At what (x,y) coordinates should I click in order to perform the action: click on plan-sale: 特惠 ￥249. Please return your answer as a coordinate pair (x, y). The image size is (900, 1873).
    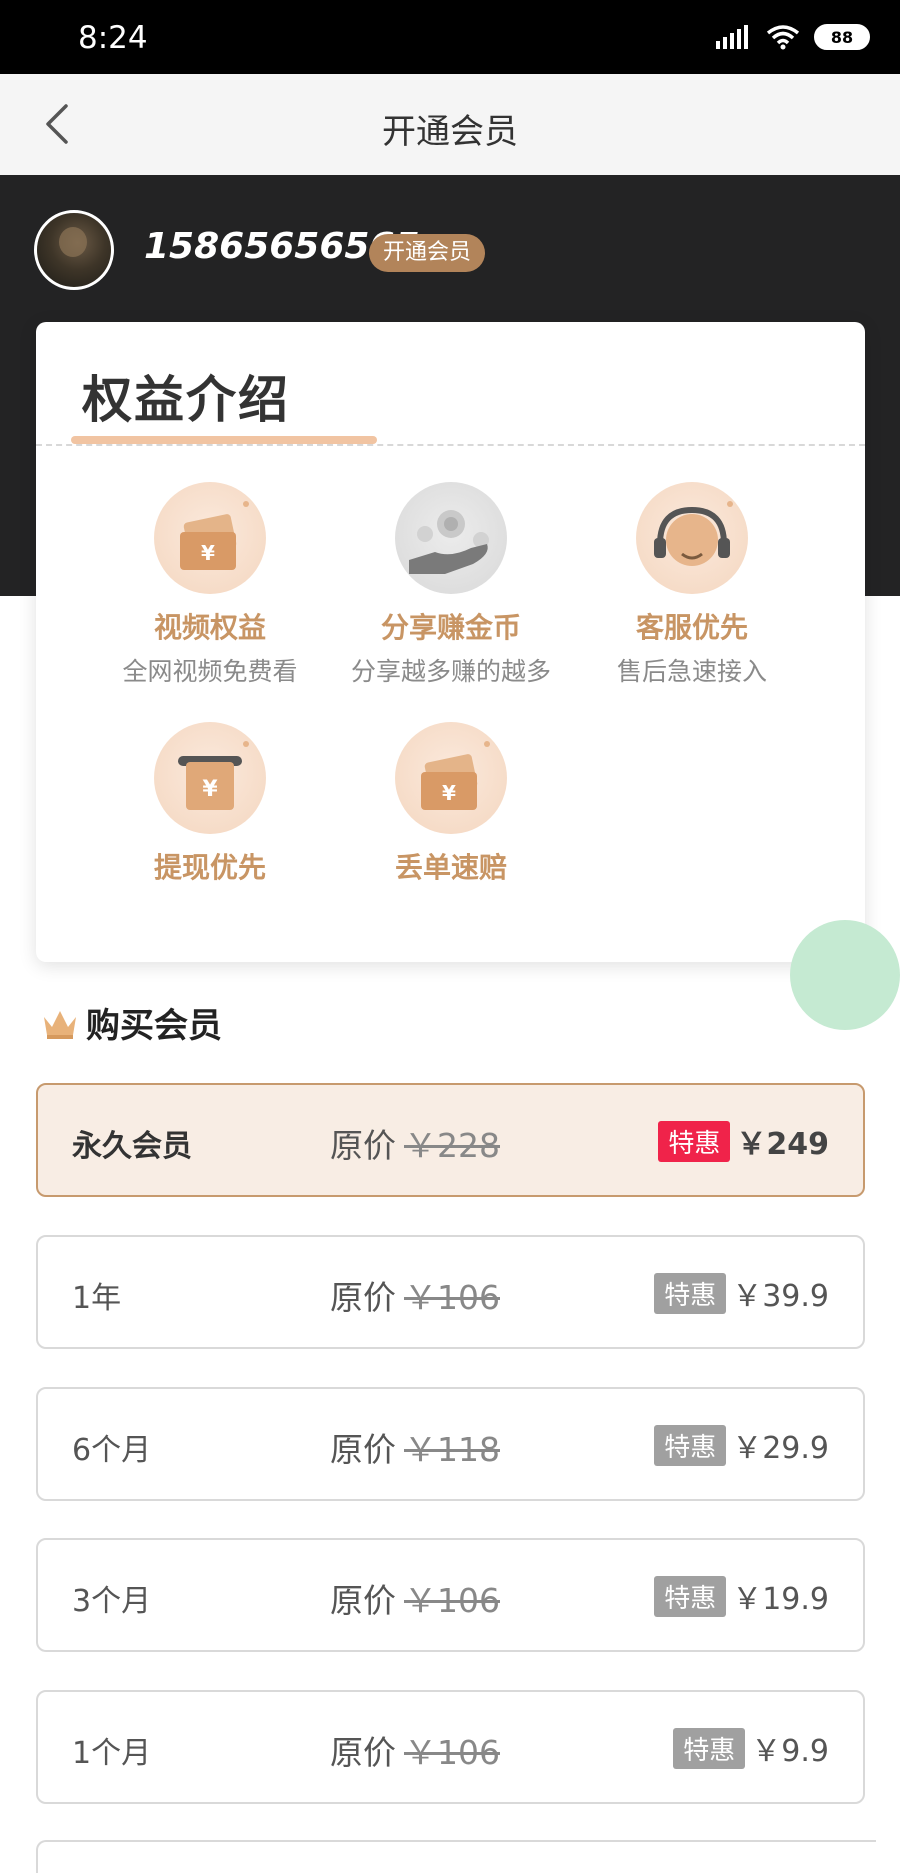
    Looking at the image, I should click on (743, 1141).